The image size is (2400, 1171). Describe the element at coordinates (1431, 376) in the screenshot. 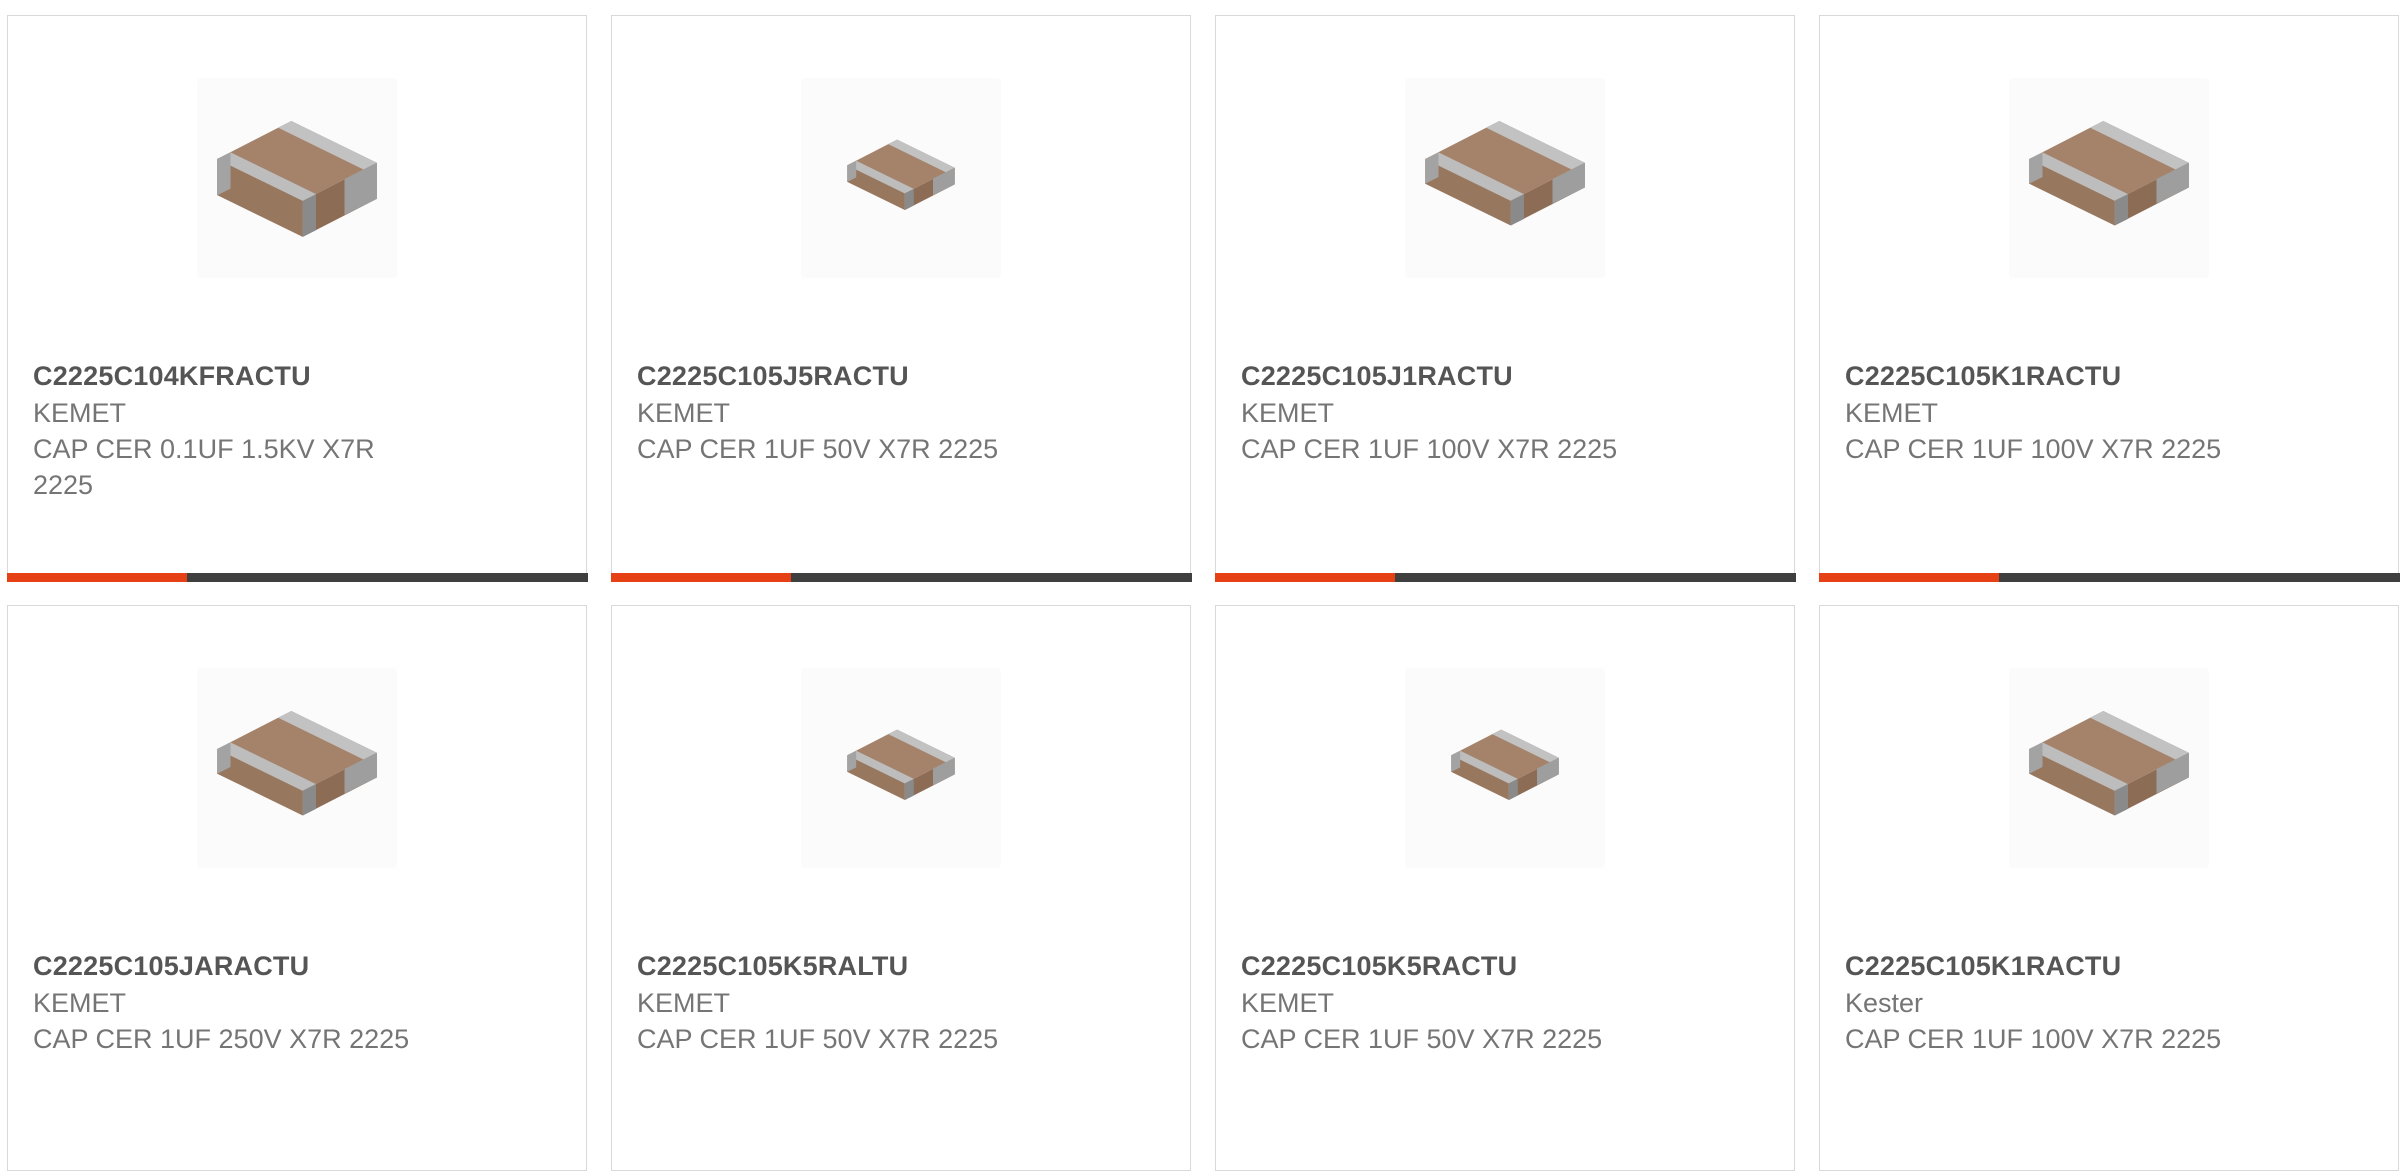

I see `part-number: C2225C105J1RACTU` at that location.